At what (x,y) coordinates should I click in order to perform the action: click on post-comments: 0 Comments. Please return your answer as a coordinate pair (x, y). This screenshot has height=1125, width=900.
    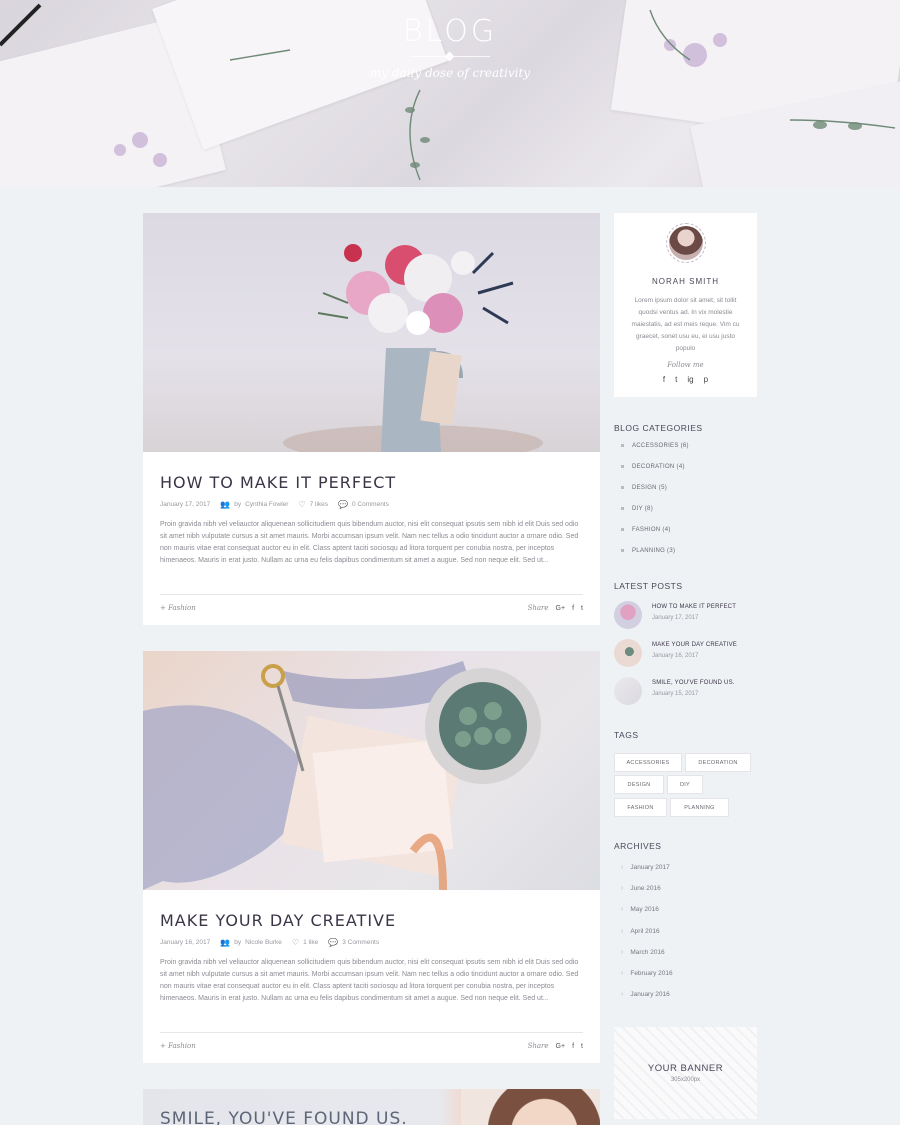
    Looking at the image, I should click on (370, 504).